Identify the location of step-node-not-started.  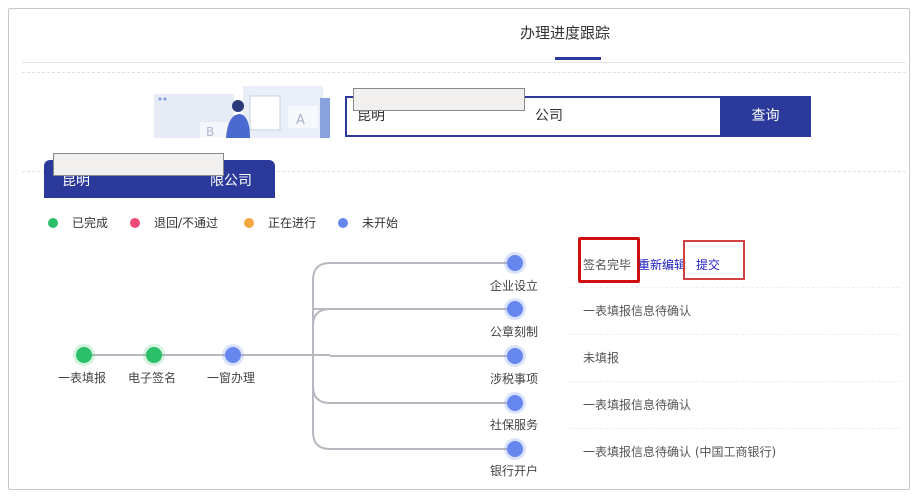
(233, 355).